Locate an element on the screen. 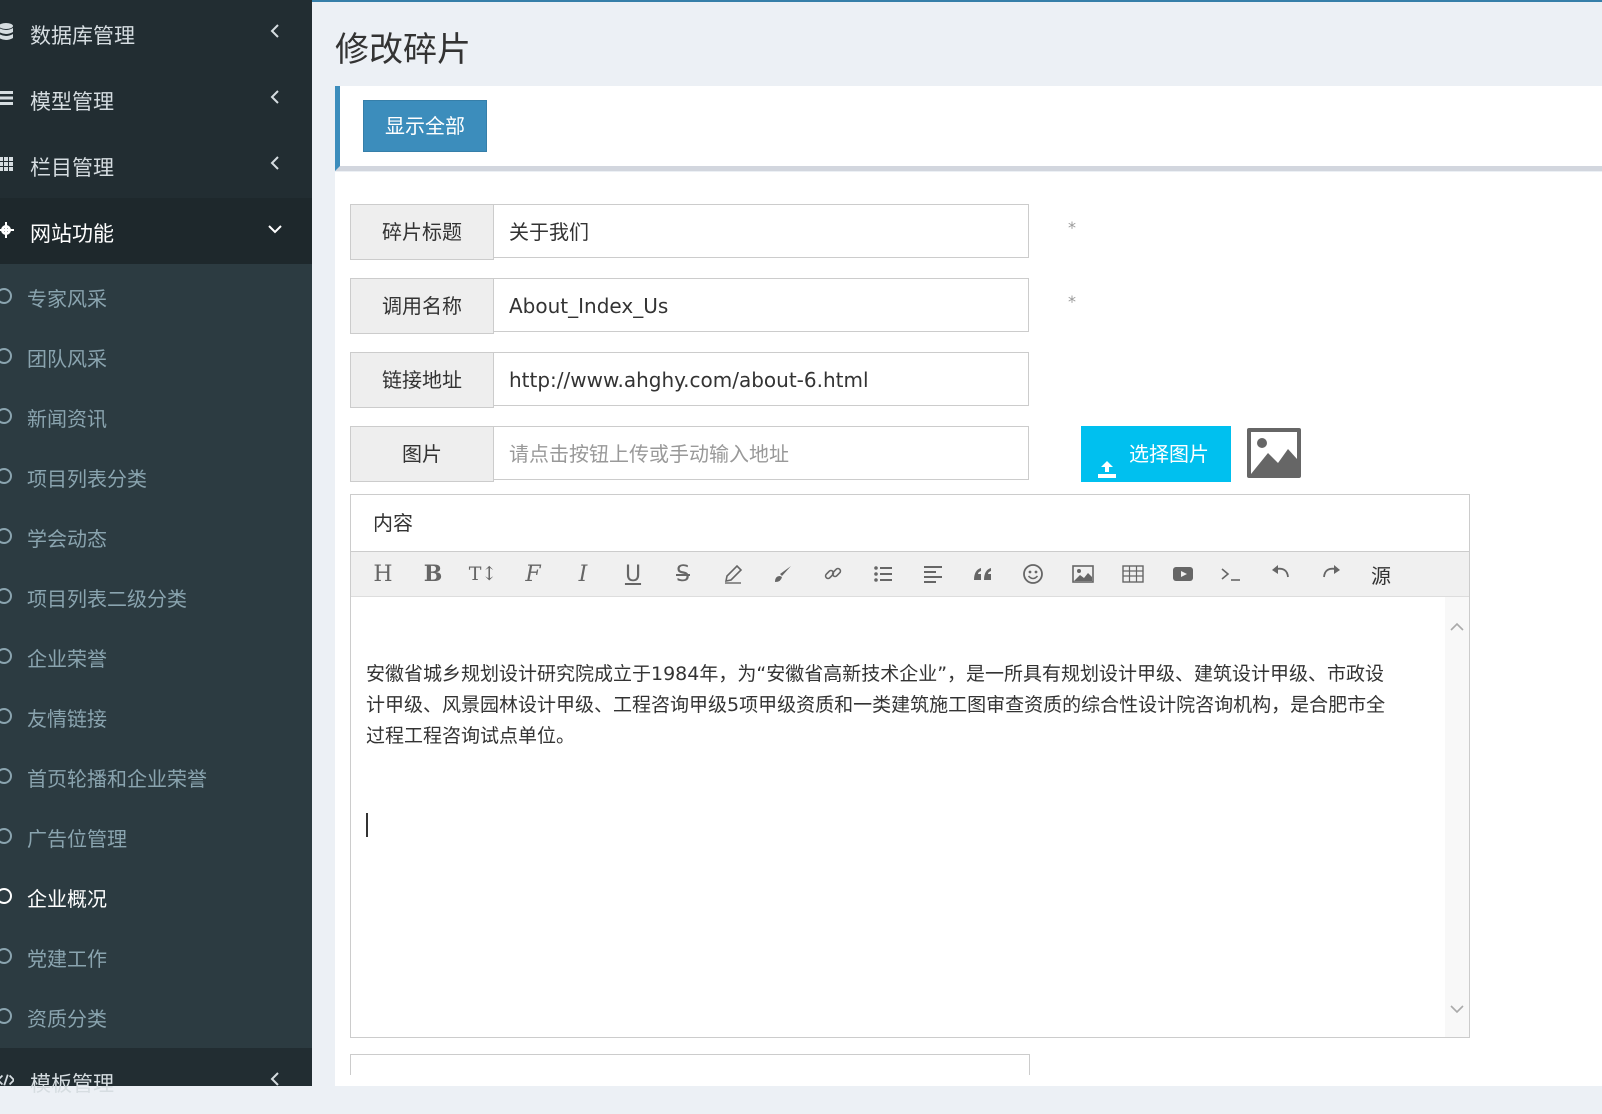 The image size is (1602, 1114). sidebar-group-model: 模型管理 is located at coordinates (156, 99).